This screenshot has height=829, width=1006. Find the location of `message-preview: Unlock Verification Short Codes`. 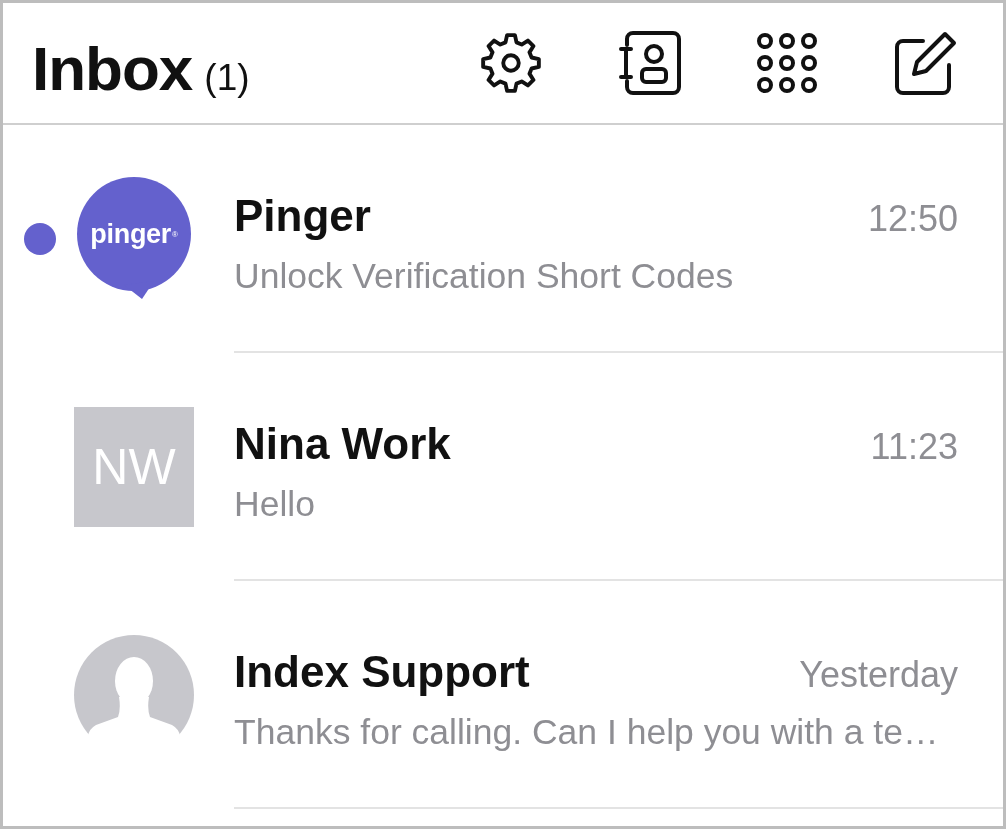

message-preview: Unlock Verification Short Codes is located at coordinates (484, 276).